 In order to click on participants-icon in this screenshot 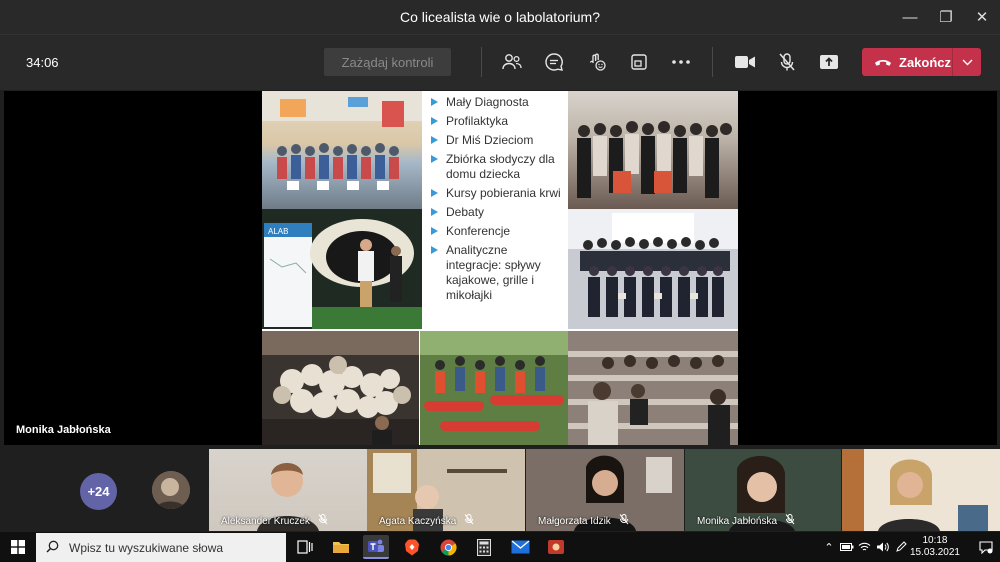, I will do `click(512, 62)`.